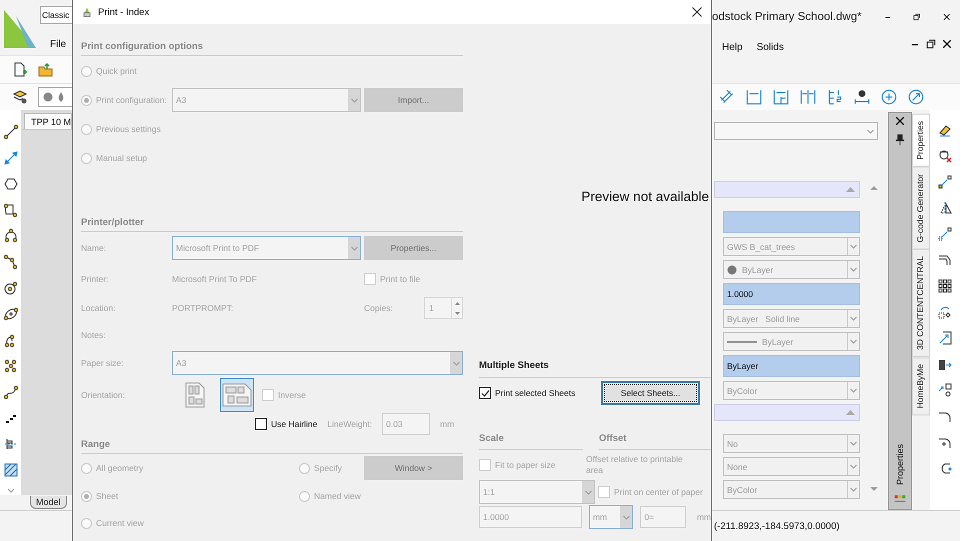 Image resolution: width=960 pixels, height=541 pixels. Describe the element at coordinates (94, 248) in the screenshot. I see `field-label: Name:` at that location.